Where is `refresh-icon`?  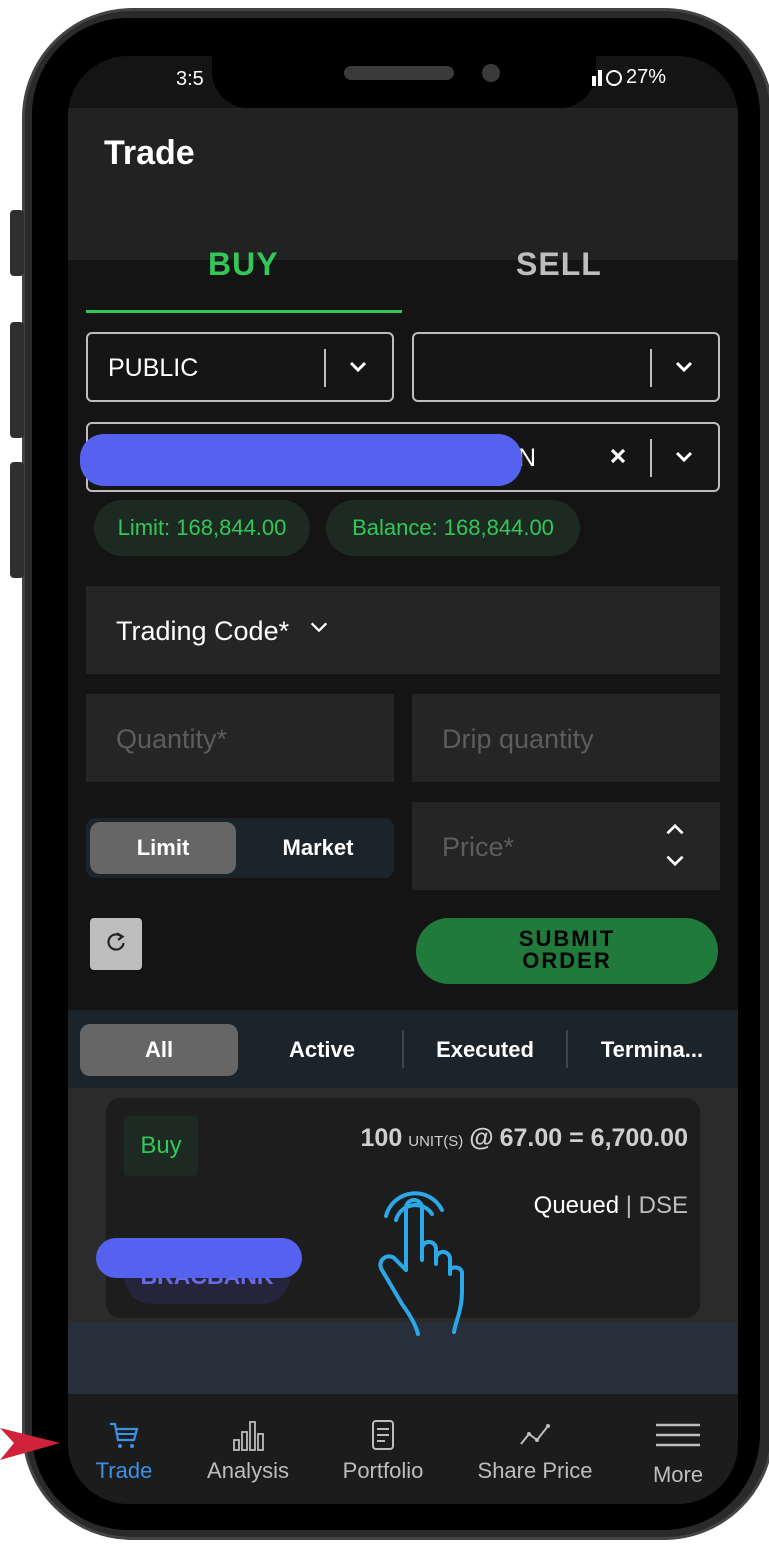 refresh-icon is located at coordinates (116, 944).